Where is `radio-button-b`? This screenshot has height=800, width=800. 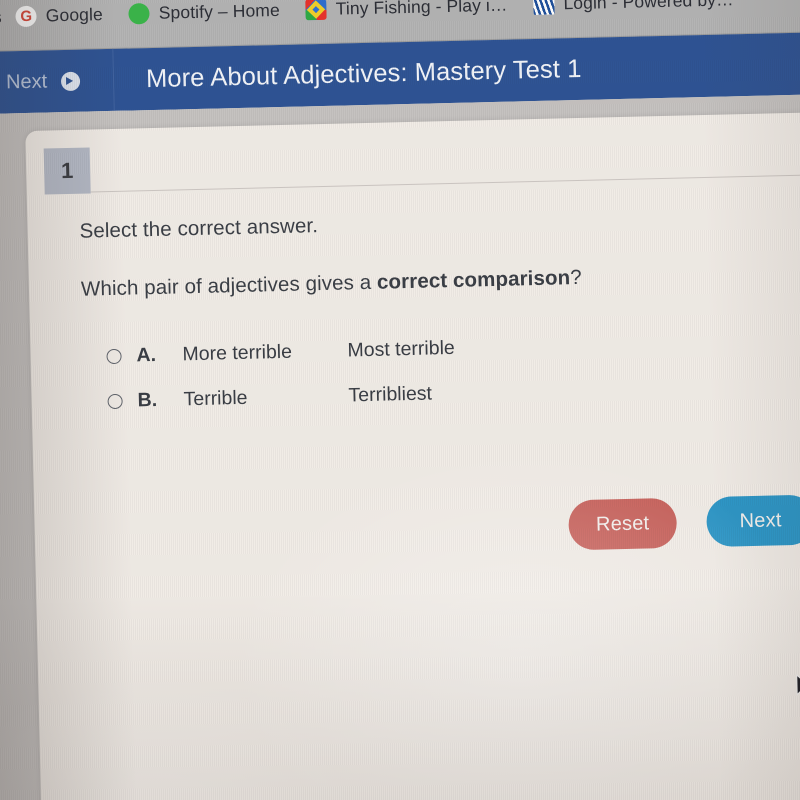
radio-button-b is located at coordinates (115, 401).